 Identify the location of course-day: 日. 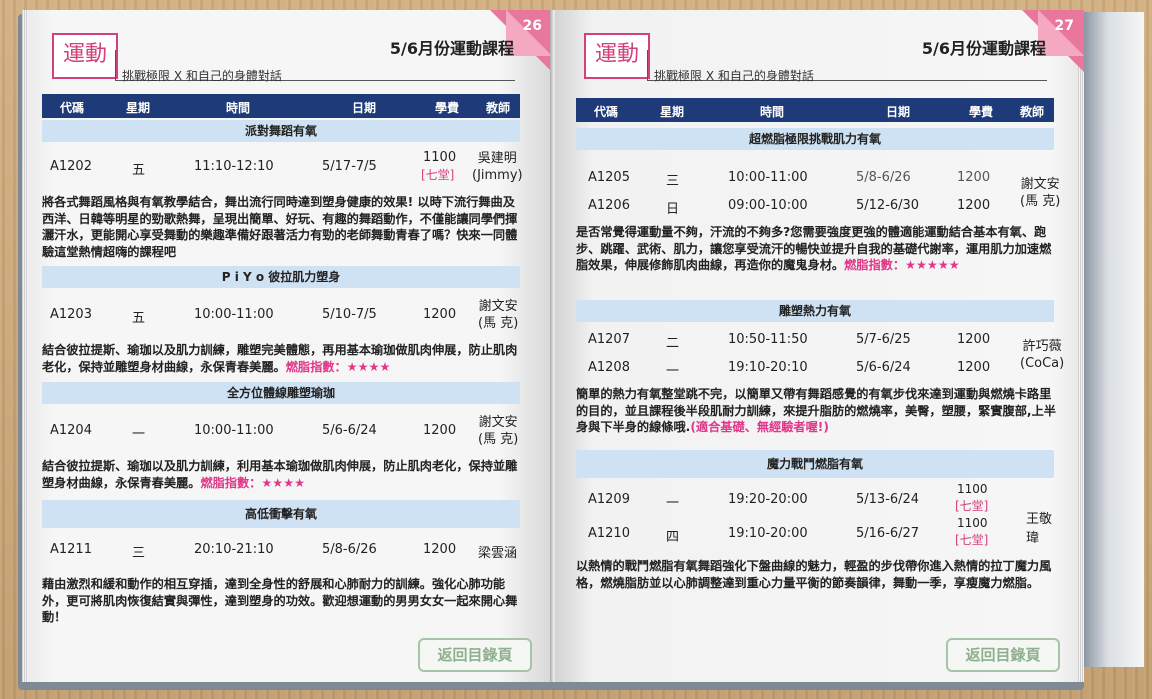
(673, 209).